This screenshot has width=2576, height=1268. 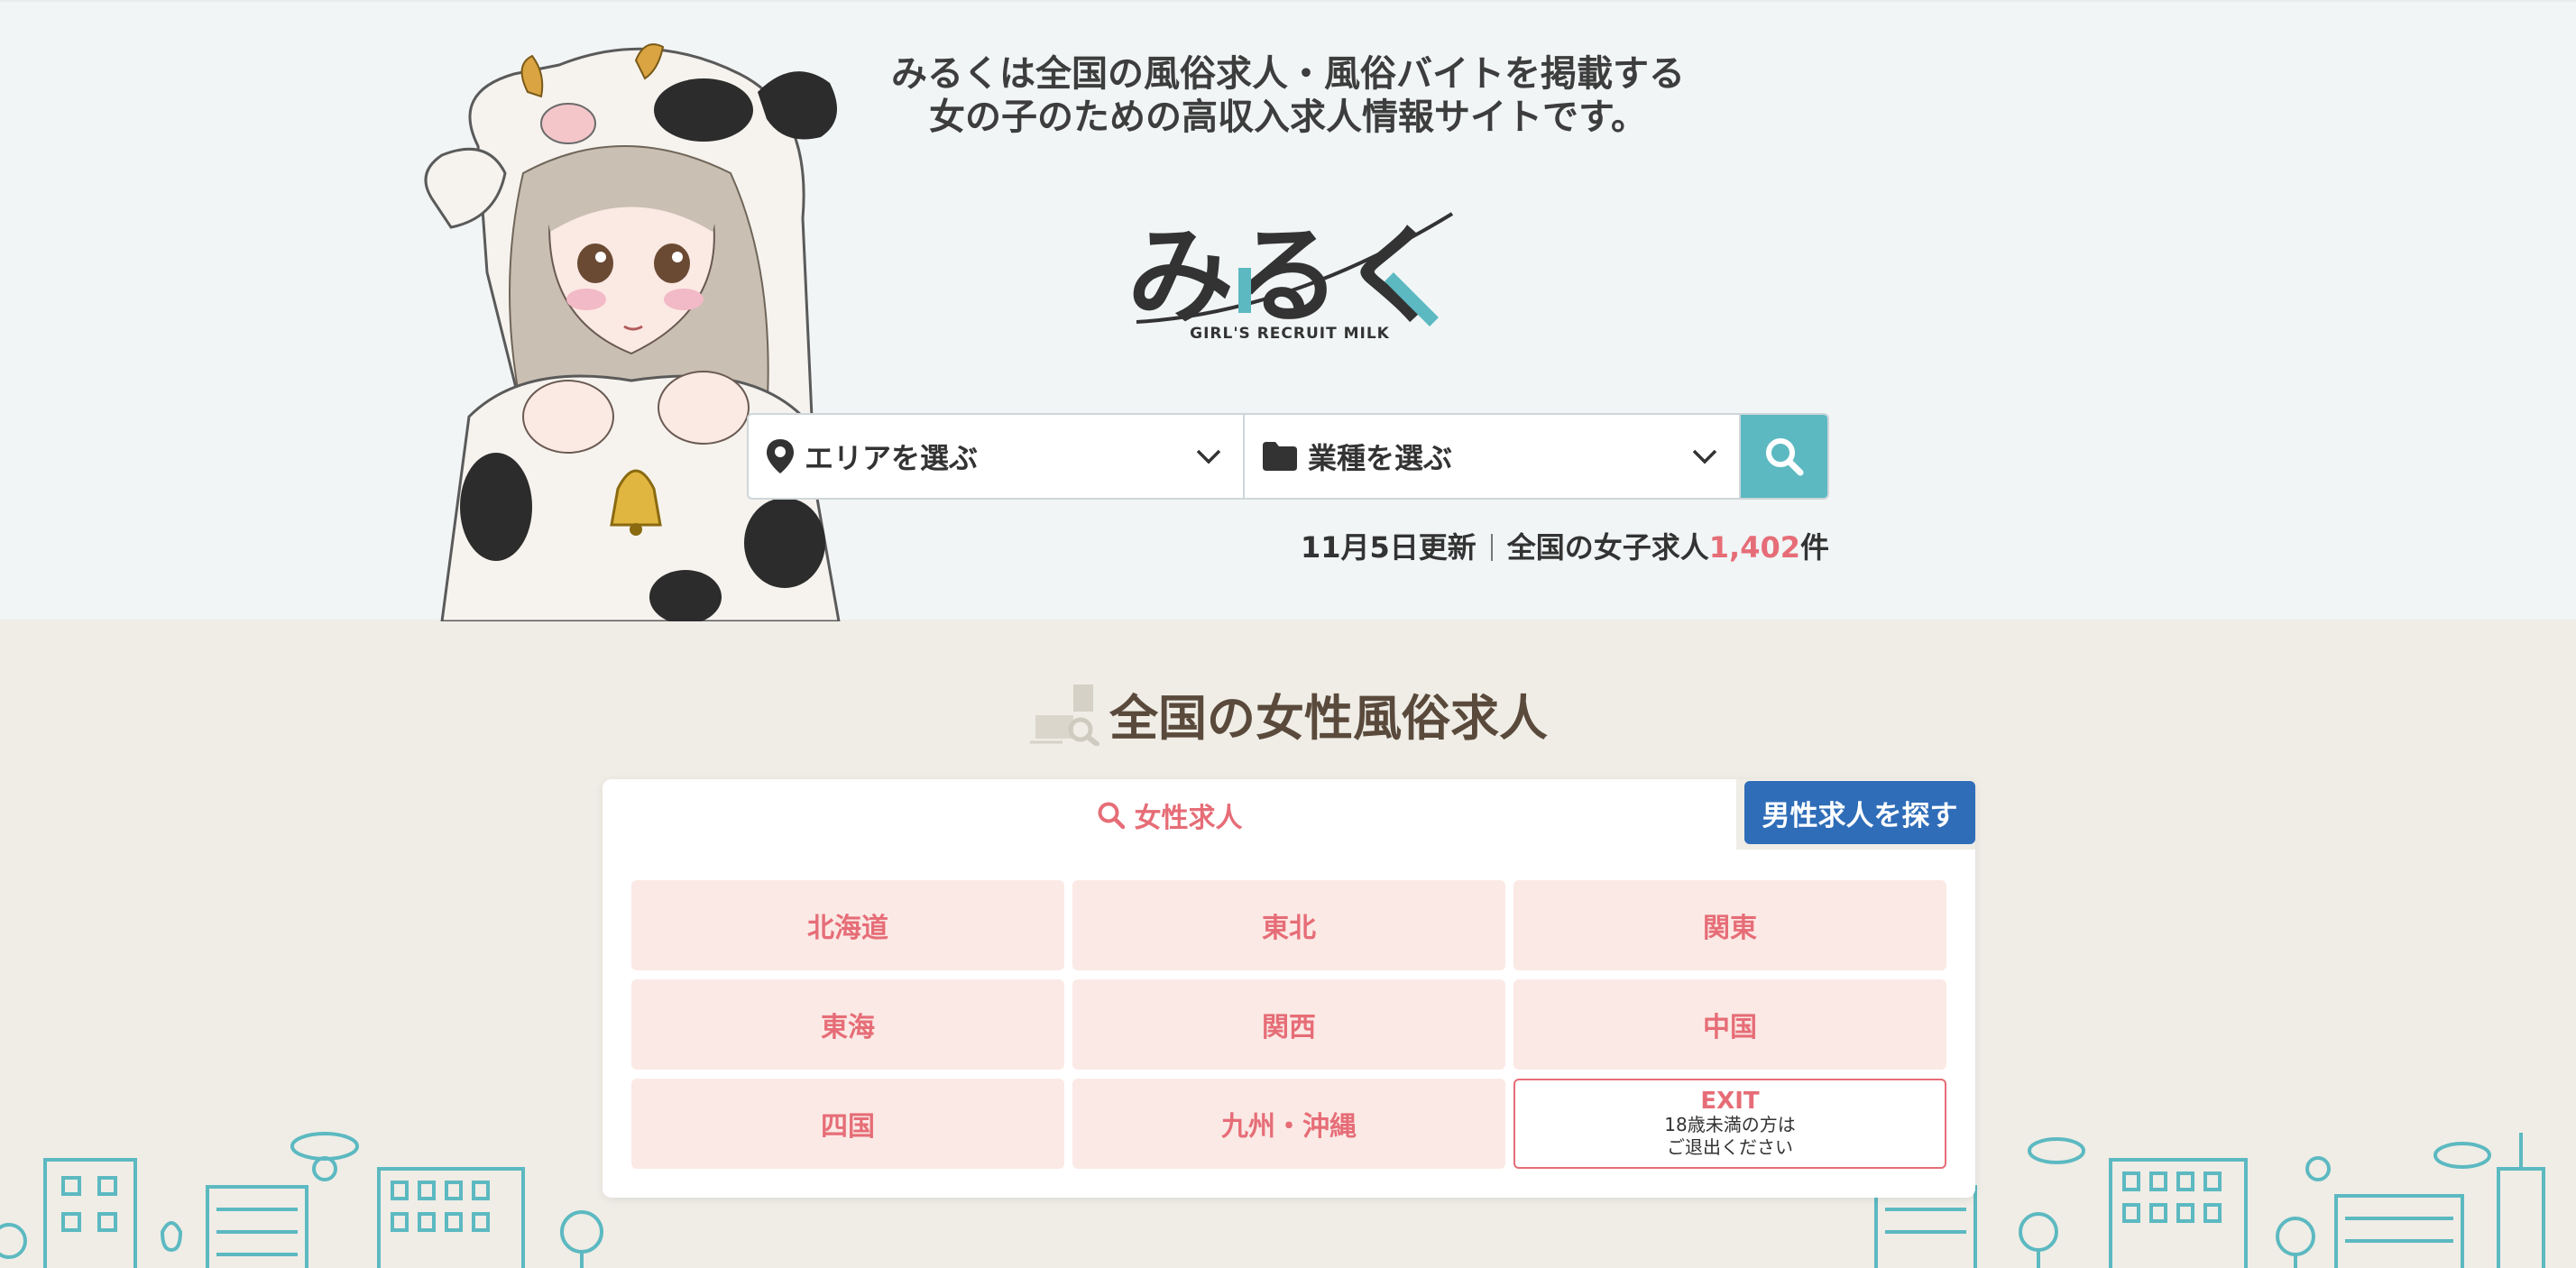 What do you see at coordinates (997, 456) in the screenshot?
I see `area-select: エリアを選ぶ` at bounding box center [997, 456].